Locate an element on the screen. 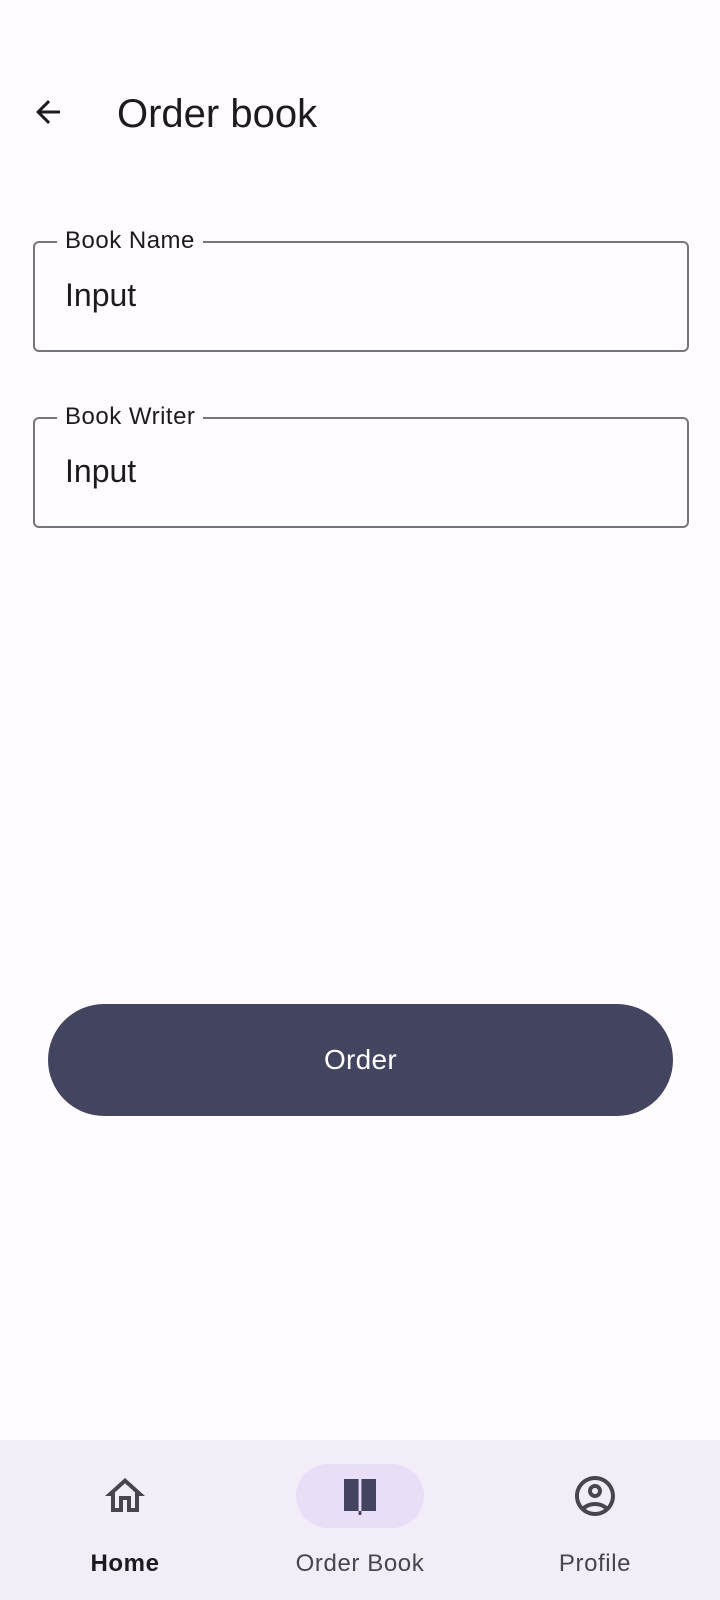  nav-item-profile: Profile is located at coordinates (595, 1520).